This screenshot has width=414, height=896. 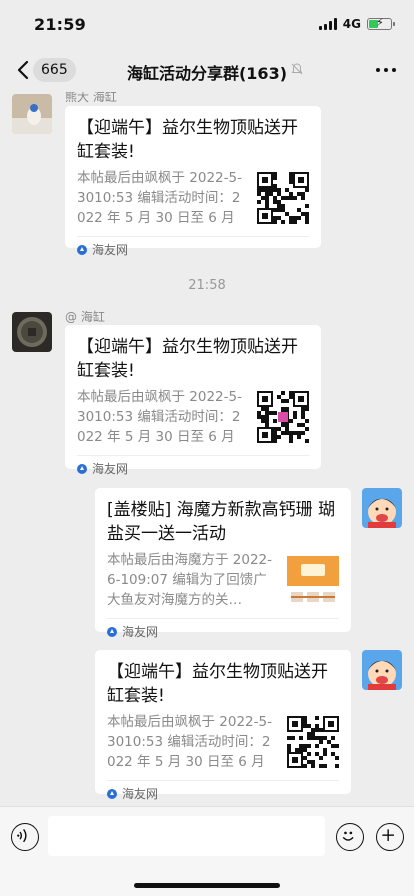 What do you see at coordinates (381, 23) in the screenshot?
I see `battery-icon: ⚡` at bounding box center [381, 23].